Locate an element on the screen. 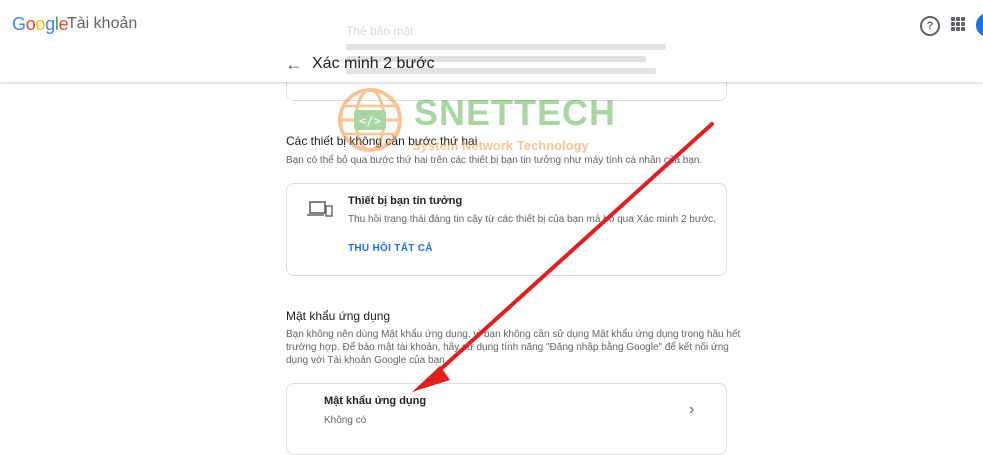 The height and width of the screenshot is (455, 983). back-arrow-icon: ← is located at coordinates (294, 64).